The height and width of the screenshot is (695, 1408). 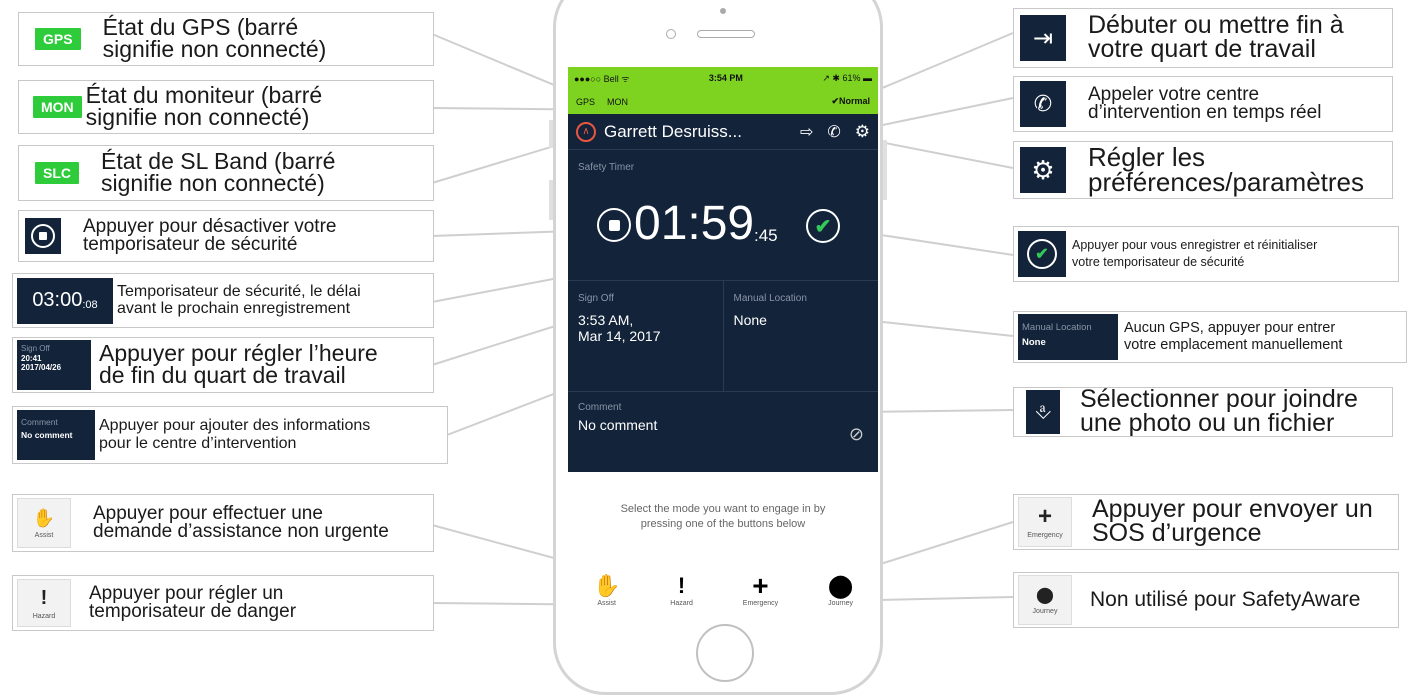 I want to click on comment-cell: Comment No comment ⊘, so click(x=723, y=432).